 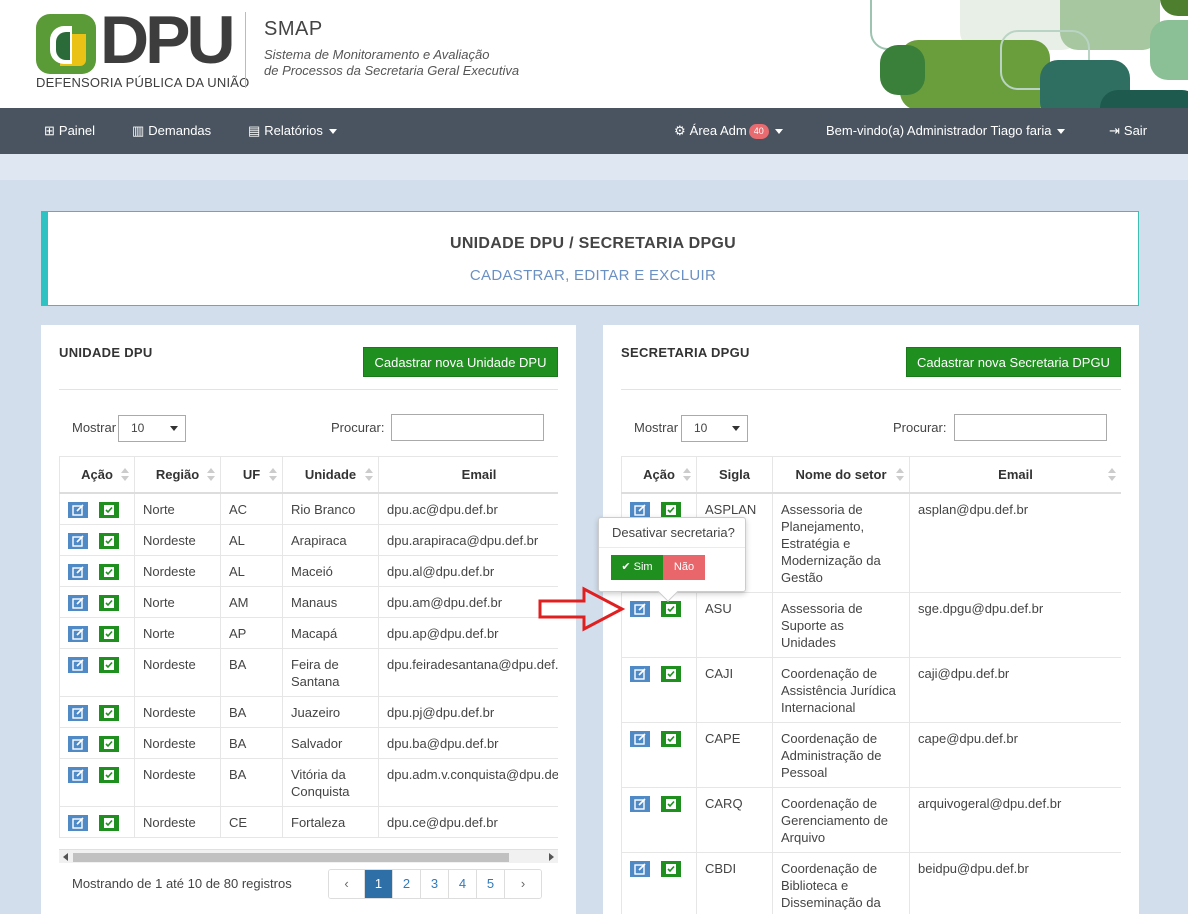 I want to click on table-info: Mostrando de 1 até 10 de 80 registros, so click(x=182, y=883).